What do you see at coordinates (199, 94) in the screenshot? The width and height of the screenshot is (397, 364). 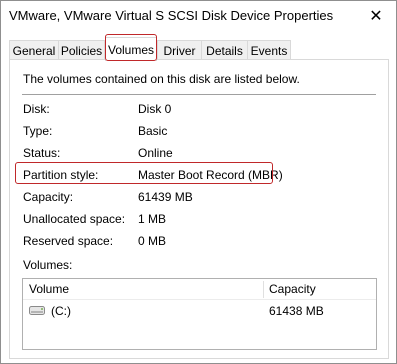 I see `divider` at bounding box center [199, 94].